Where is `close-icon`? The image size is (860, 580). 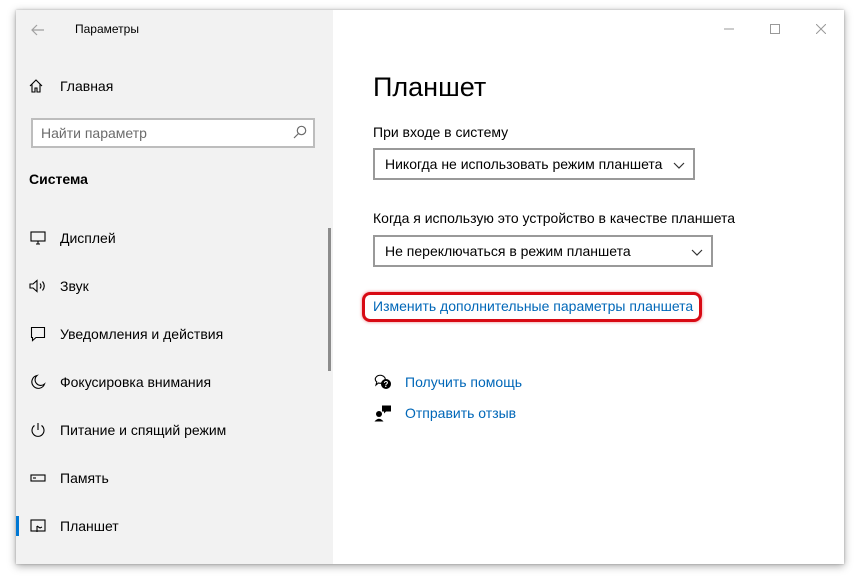
close-icon is located at coordinates (821, 29).